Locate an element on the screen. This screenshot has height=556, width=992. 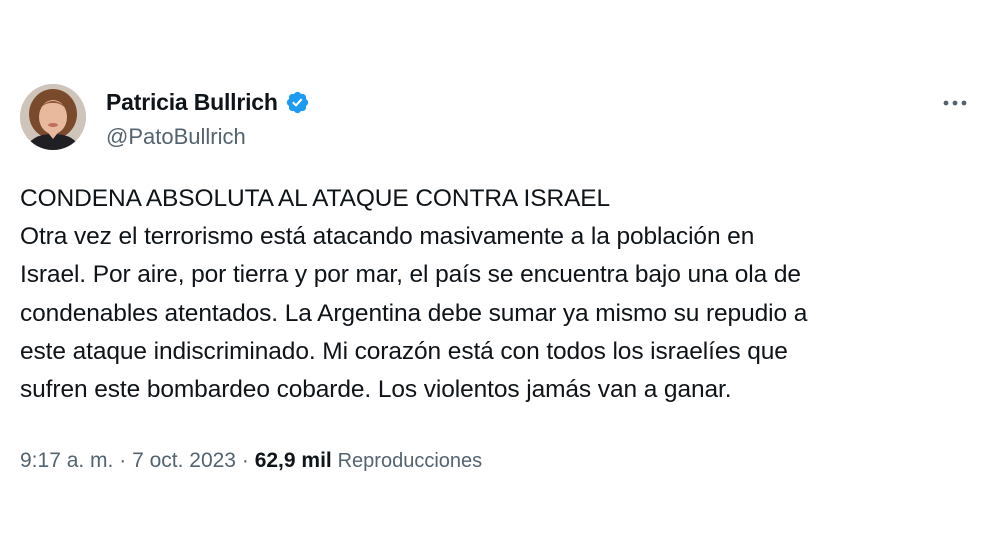
tweet-time: 9:17 a. m. is located at coordinates (66, 460).